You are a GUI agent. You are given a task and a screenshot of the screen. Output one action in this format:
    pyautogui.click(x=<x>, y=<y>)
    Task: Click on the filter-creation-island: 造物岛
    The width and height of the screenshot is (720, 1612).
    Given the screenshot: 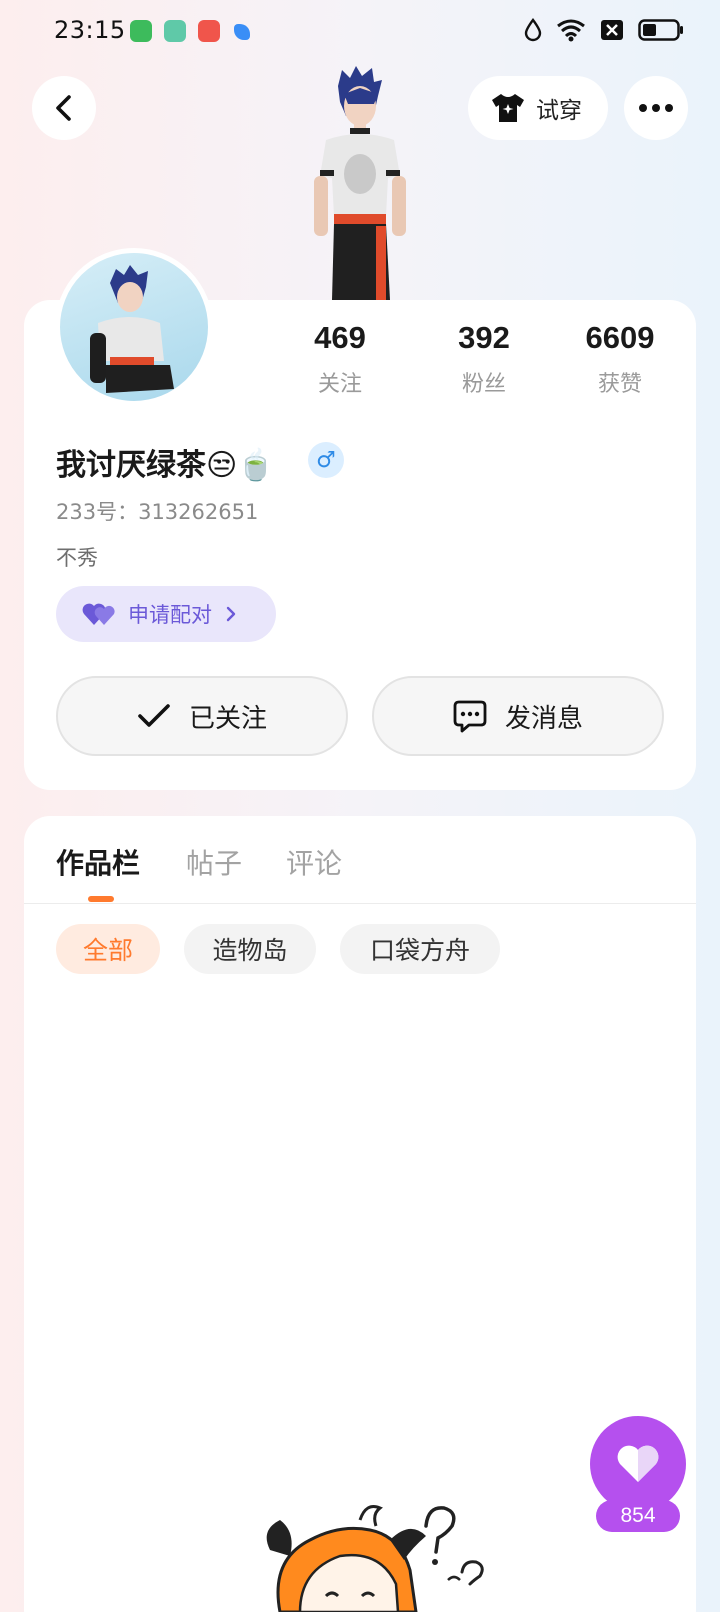 What is the action you would take?
    pyautogui.click(x=250, y=949)
    